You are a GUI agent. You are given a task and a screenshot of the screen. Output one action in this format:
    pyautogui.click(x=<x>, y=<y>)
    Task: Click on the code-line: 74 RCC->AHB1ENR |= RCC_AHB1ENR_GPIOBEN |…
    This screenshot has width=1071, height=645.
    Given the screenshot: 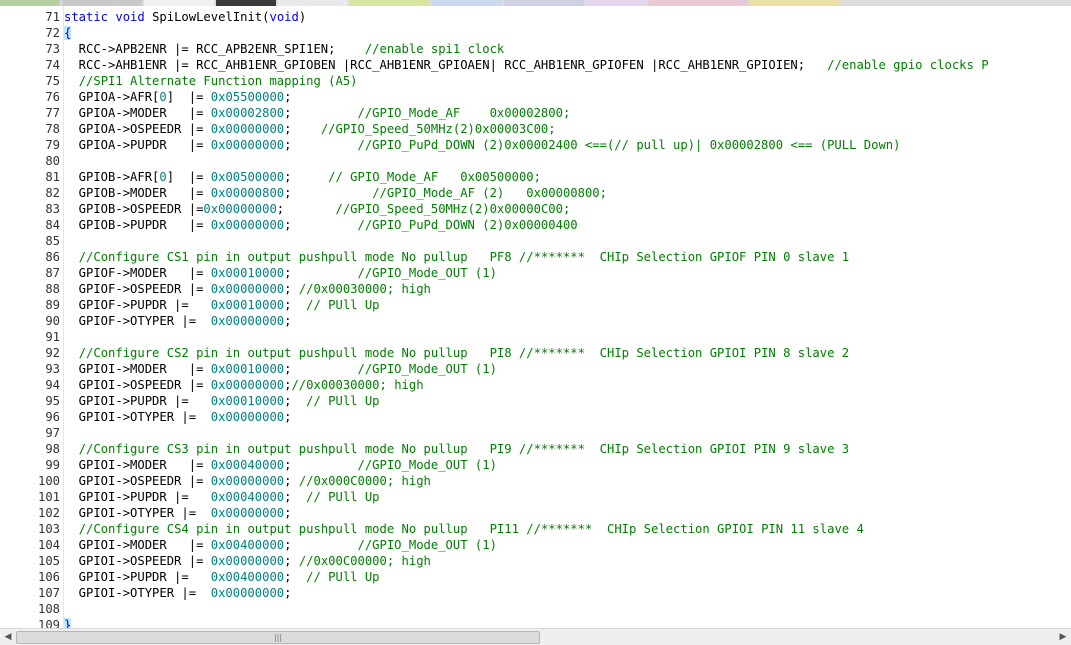 What is the action you would take?
    pyautogui.click(x=535, y=65)
    